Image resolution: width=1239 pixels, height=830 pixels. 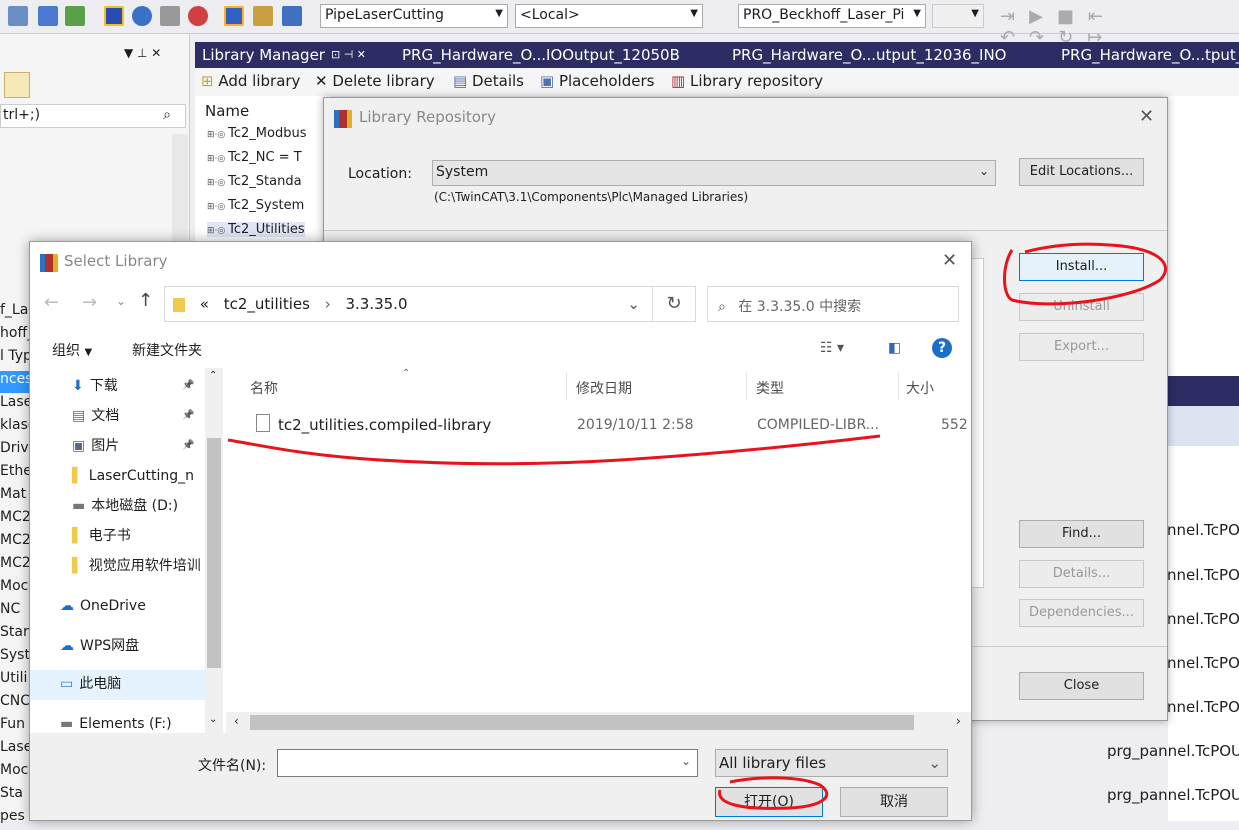 What do you see at coordinates (832, 348) in the screenshot?
I see `view-options-icon: ☷ ▾` at bounding box center [832, 348].